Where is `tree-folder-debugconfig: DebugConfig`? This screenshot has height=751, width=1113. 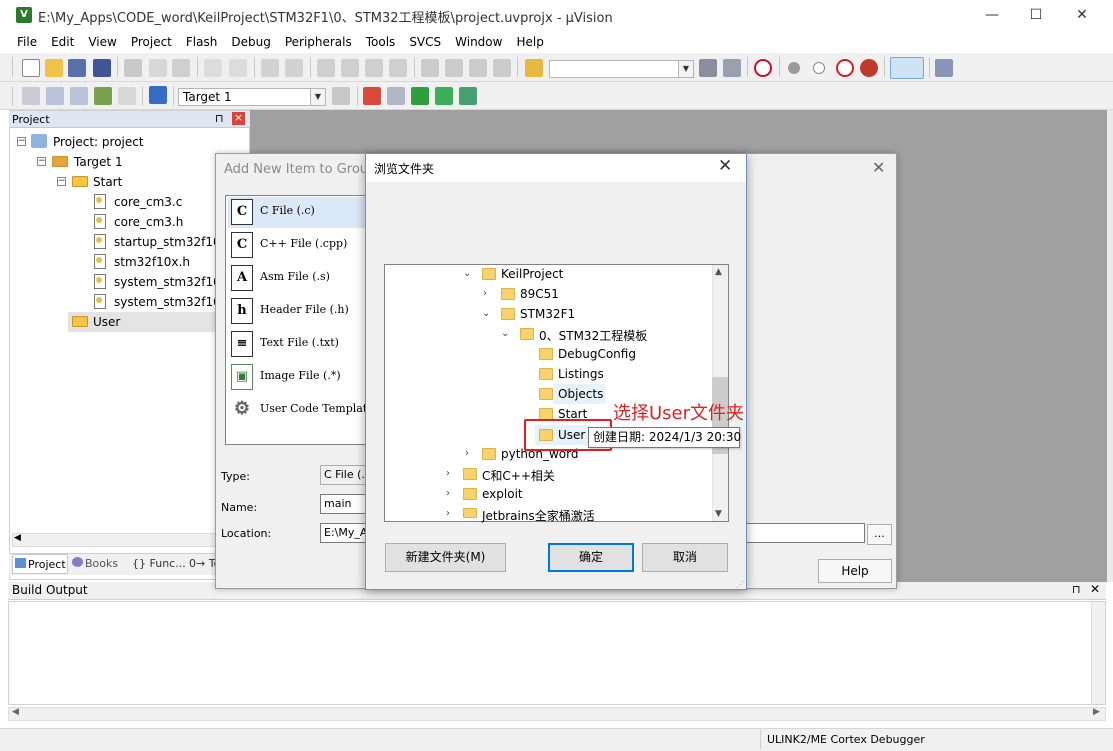
tree-folder-debugconfig: DebugConfig is located at coordinates (597, 354).